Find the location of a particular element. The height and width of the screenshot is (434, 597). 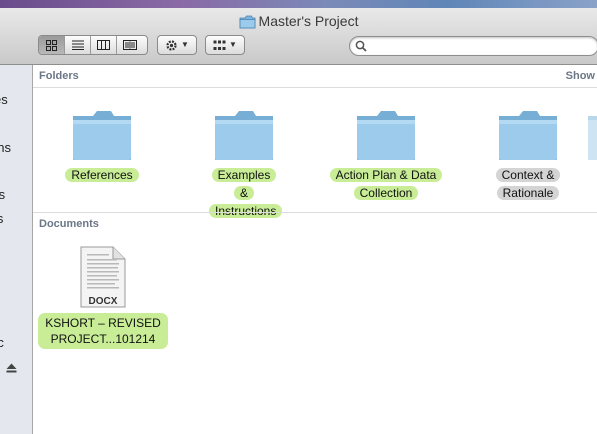

action-menu-button: ▼ is located at coordinates (177, 45).